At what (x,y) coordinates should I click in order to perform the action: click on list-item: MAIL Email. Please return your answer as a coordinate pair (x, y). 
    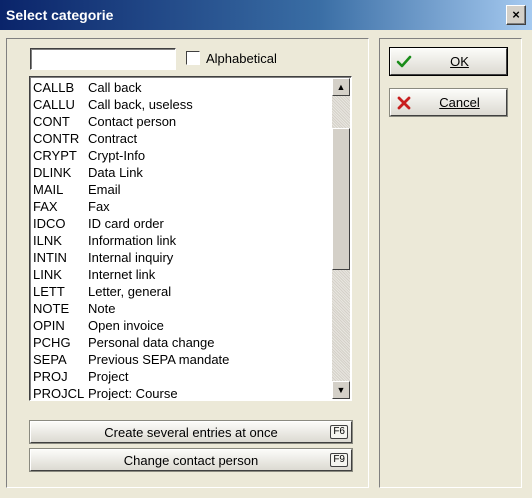
    Looking at the image, I should click on (182, 189).